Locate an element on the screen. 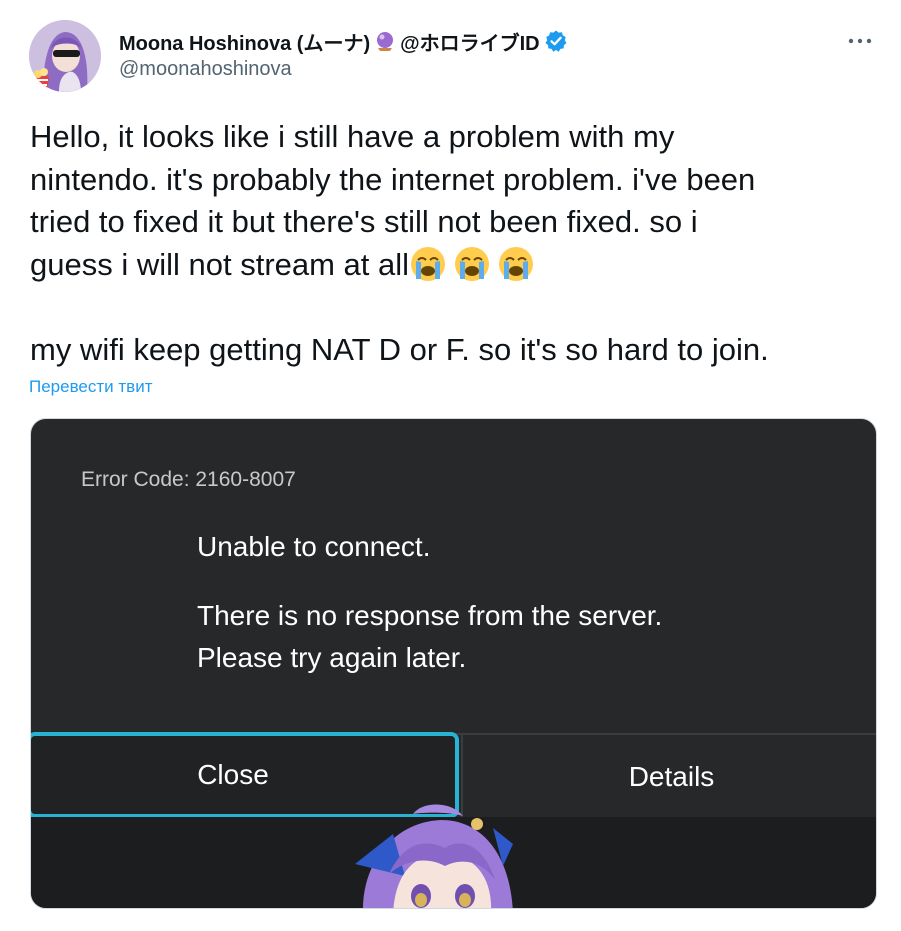  author-handle: @moonahoshinova is located at coordinates (205, 69).